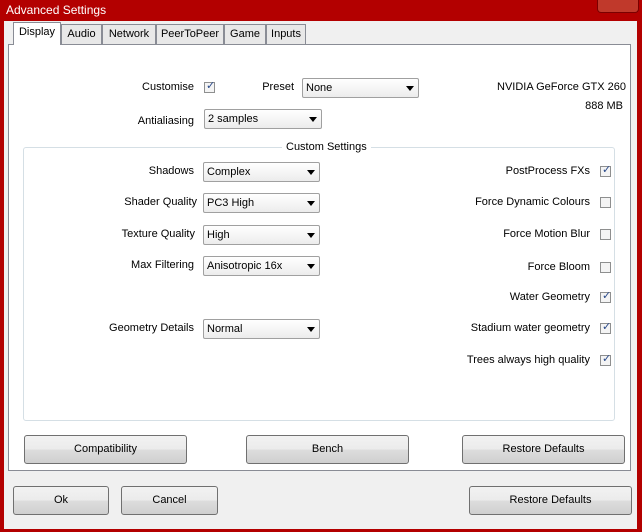 The image size is (642, 532). I want to click on window-title: Advanced Settings, so click(56, 10).